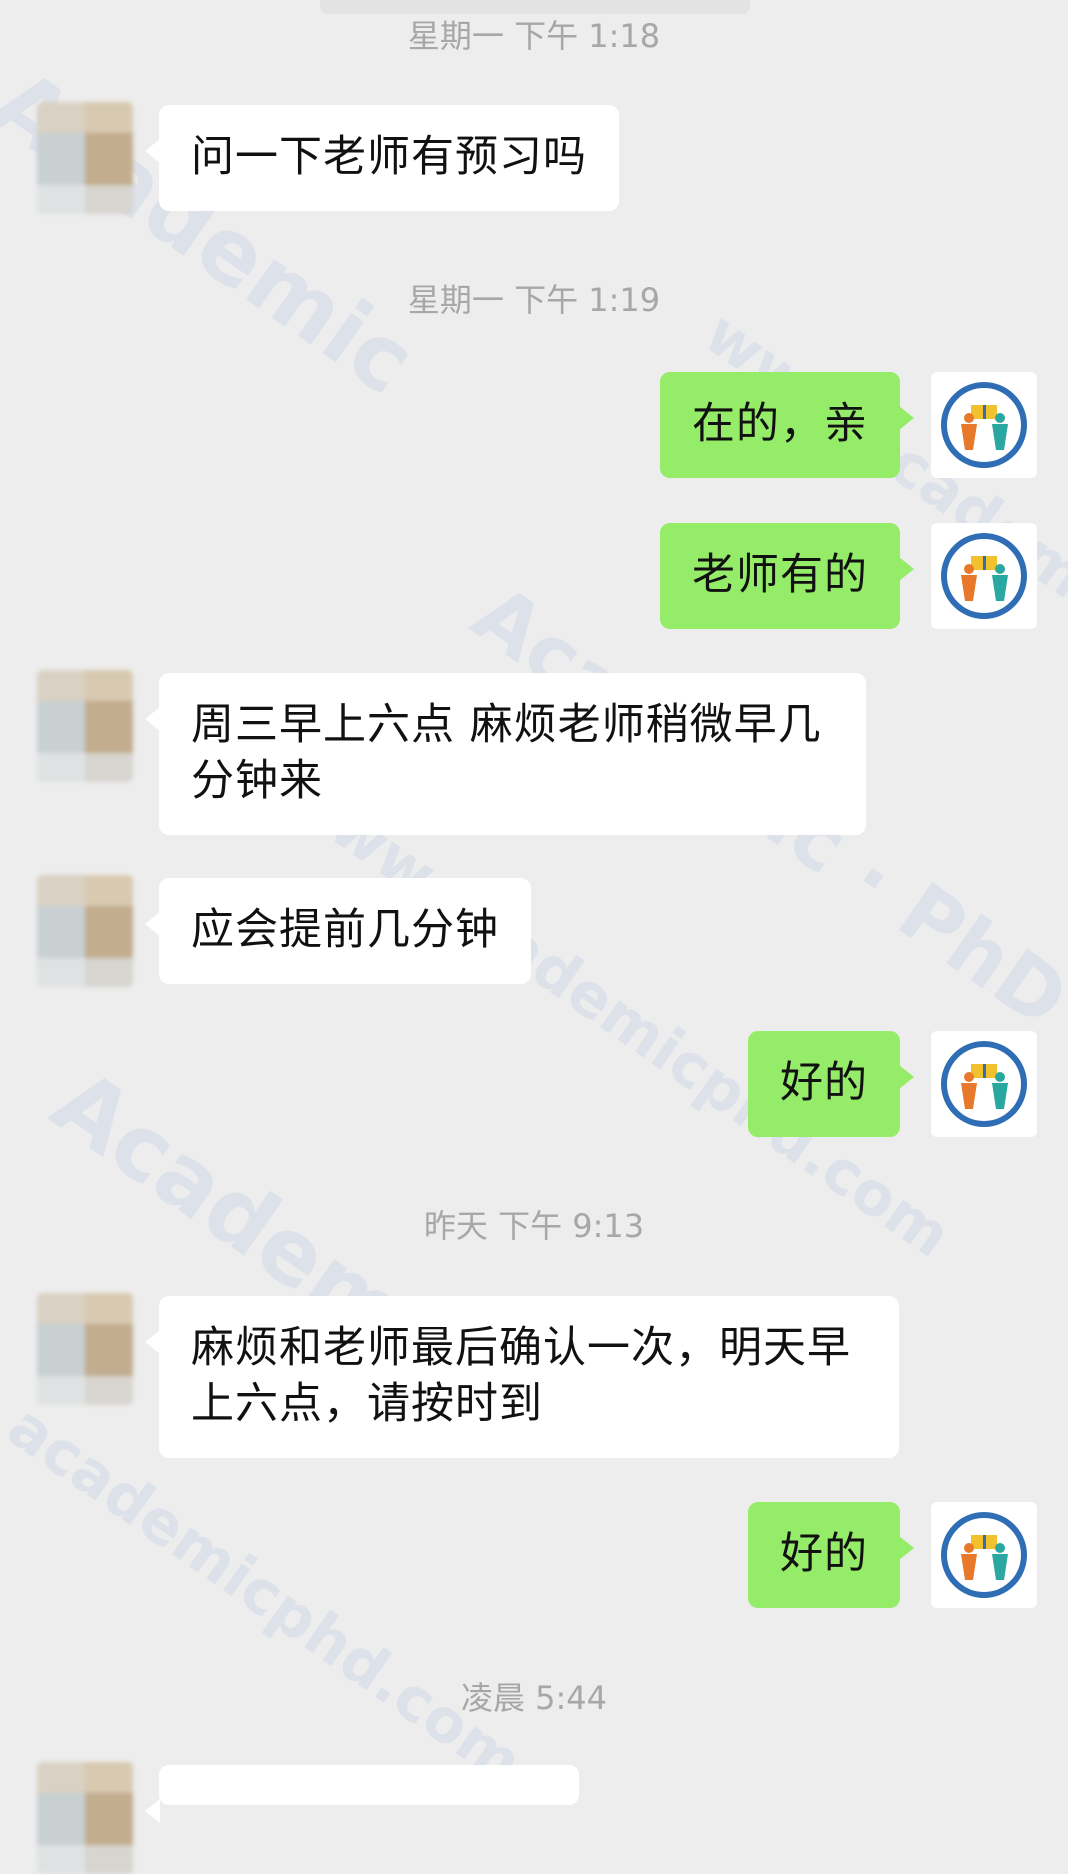 This screenshot has height=1874, width=1068. What do you see at coordinates (521, 1348) in the screenshot?
I see `message-text-line: 麻烦和老师最后确认一次，明天早` at bounding box center [521, 1348].